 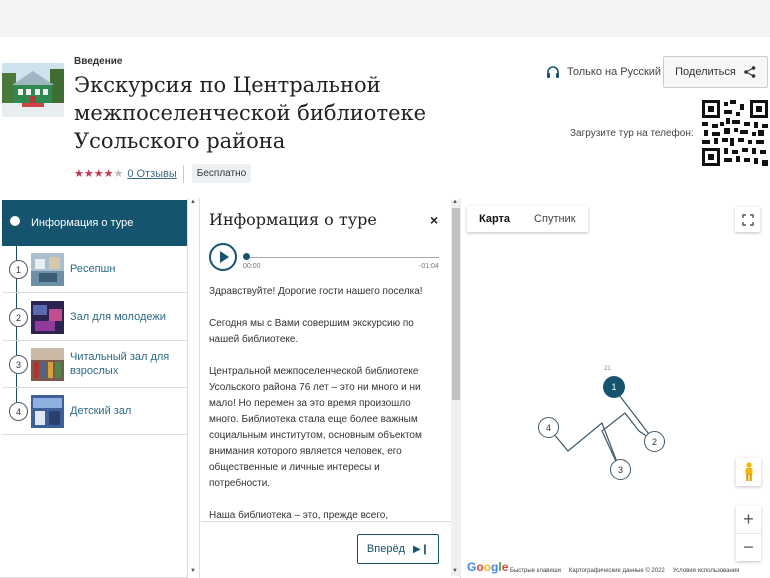 I want to click on map-small-label: 21, so click(x=607, y=369).